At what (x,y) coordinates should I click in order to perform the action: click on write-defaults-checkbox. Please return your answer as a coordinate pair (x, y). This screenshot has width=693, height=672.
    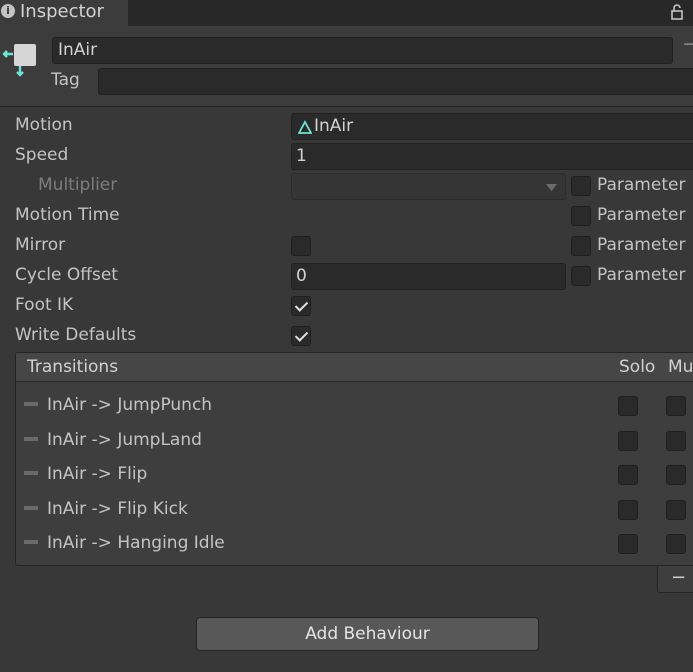
    Looking at the image, I should click on (301, 336).